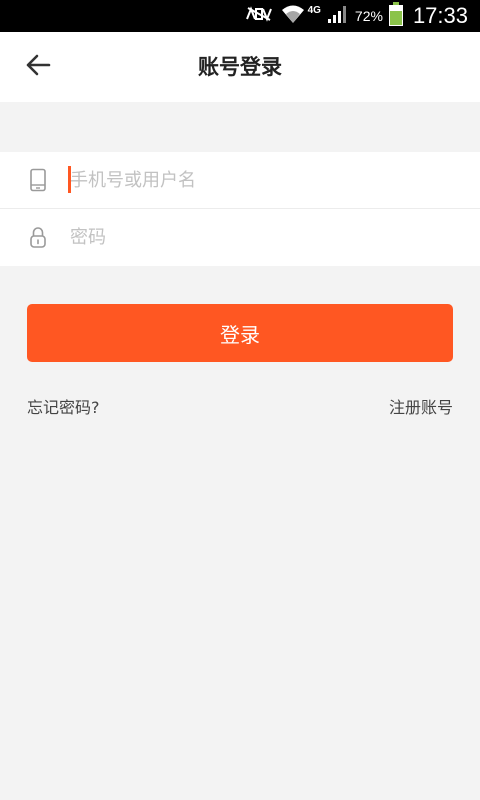  What do you see at coordinates (69, 179) in the screenshot?
I see `text-cursor` at bounding box center [69, 179].